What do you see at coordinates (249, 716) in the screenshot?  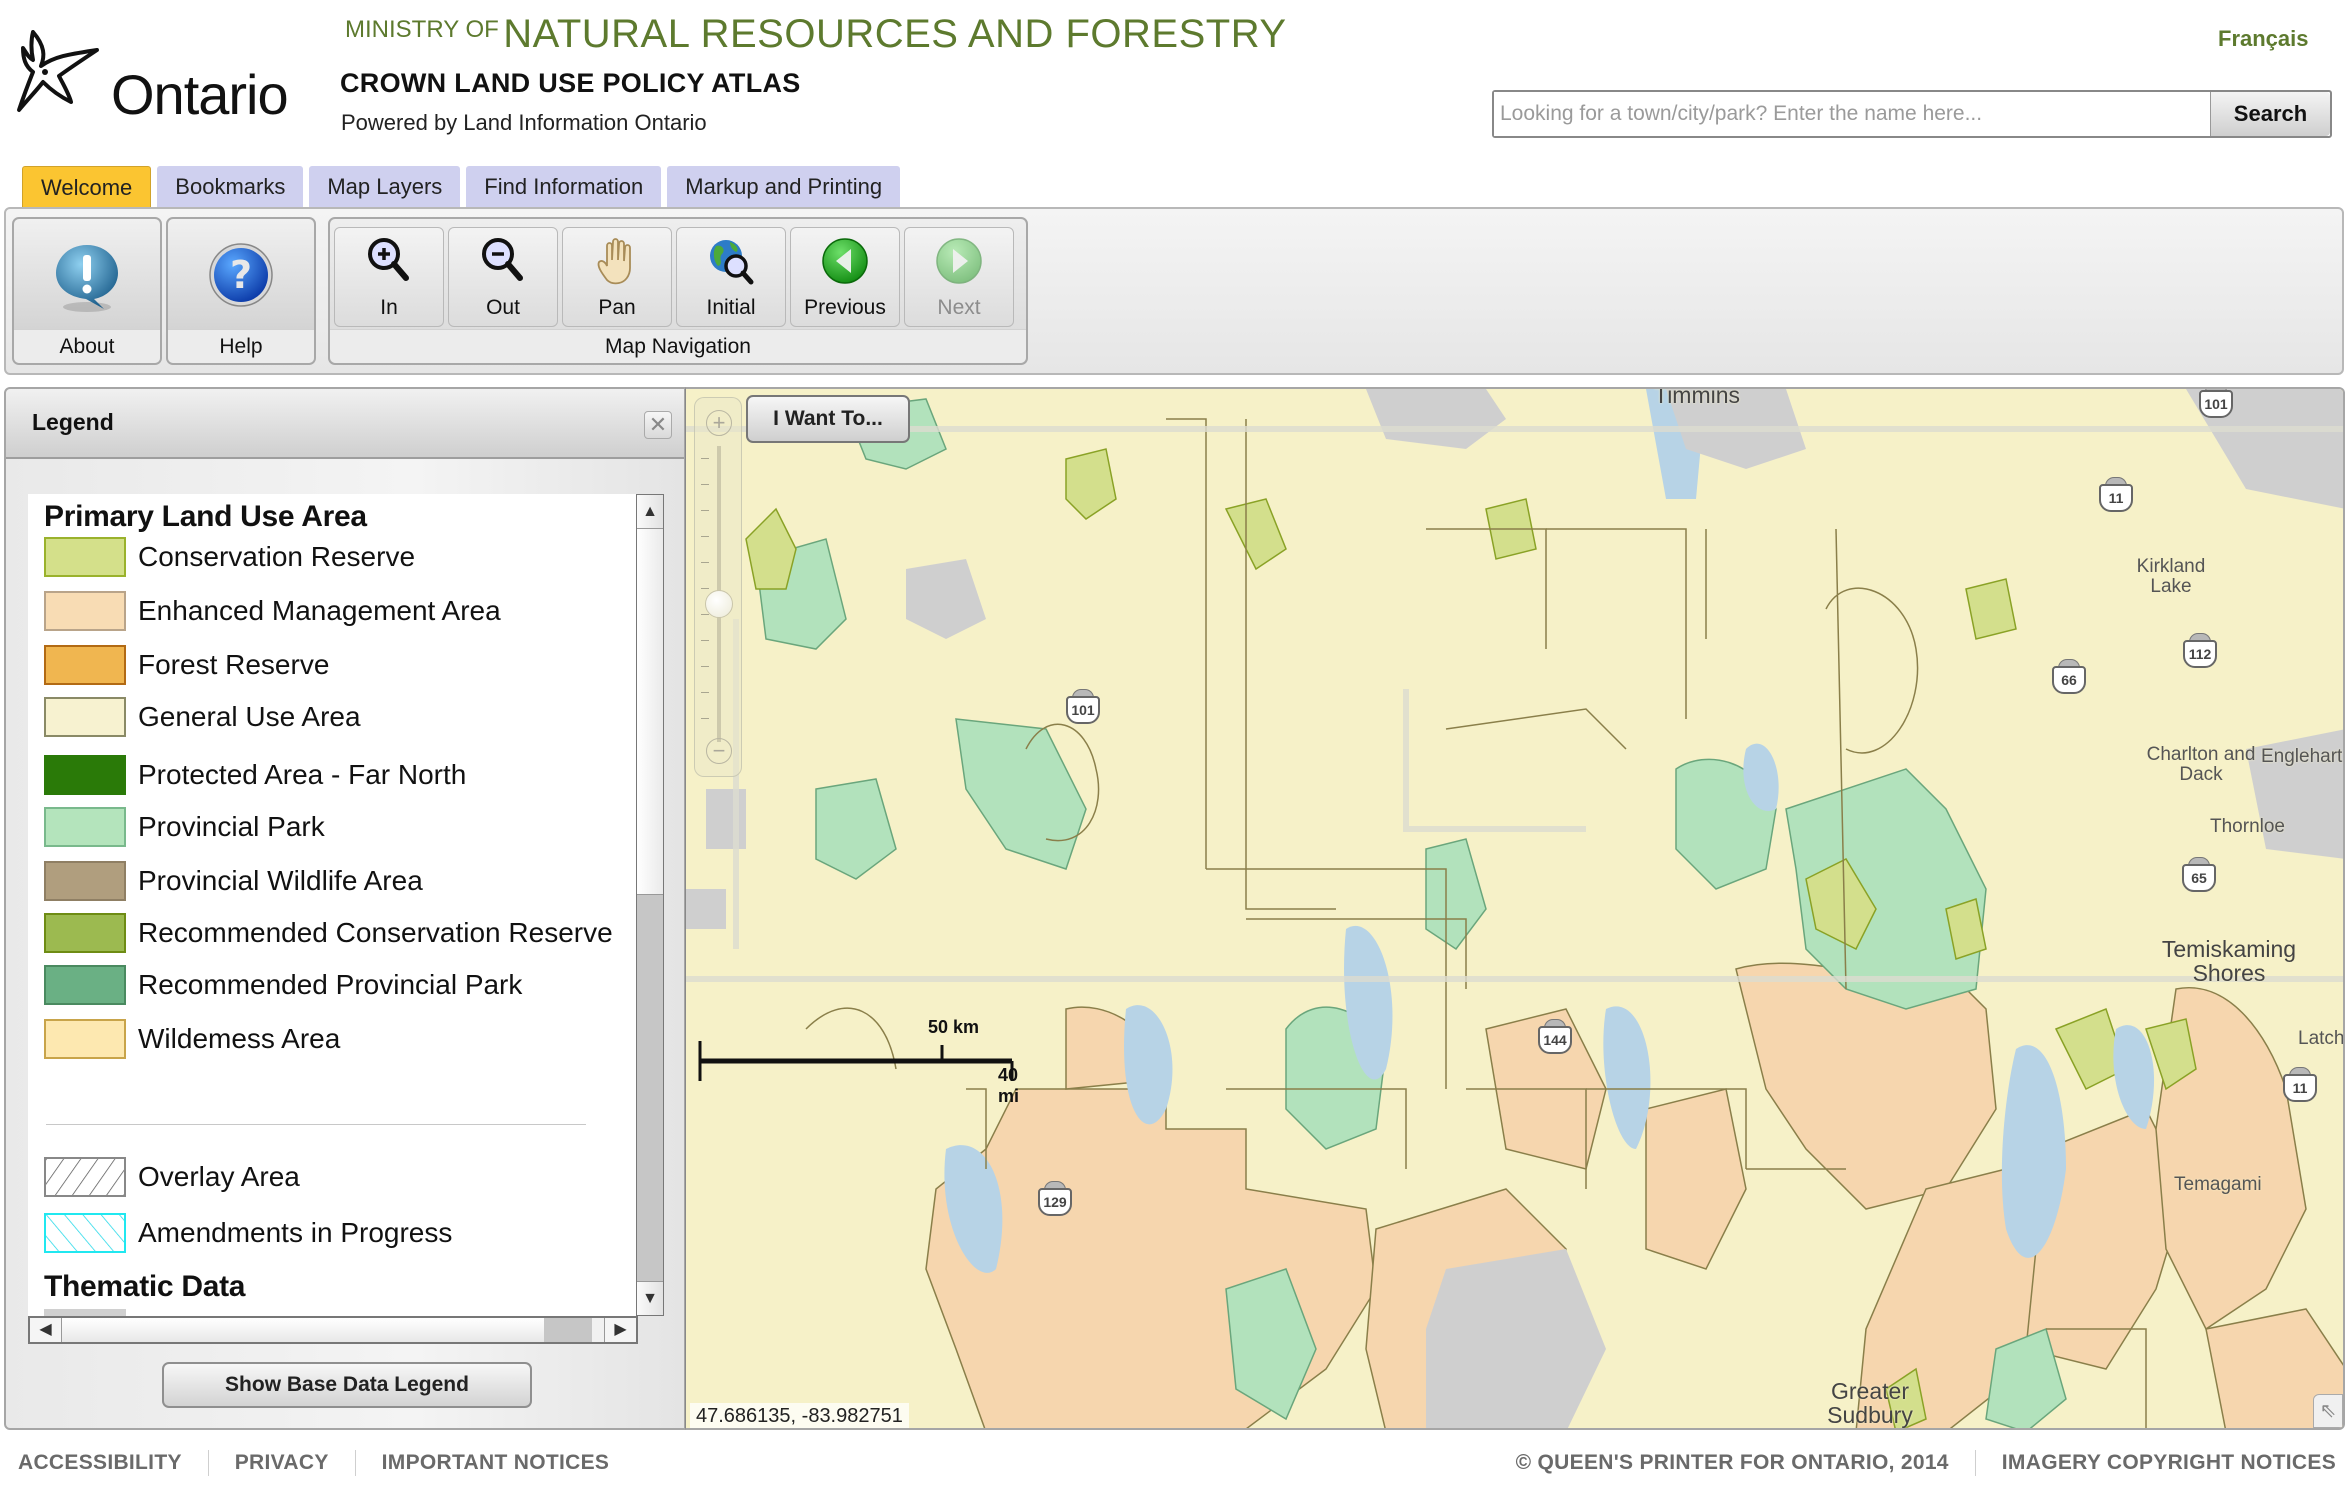 I see `legend-item-label: General Use Area` at bounding box center [249, 716].